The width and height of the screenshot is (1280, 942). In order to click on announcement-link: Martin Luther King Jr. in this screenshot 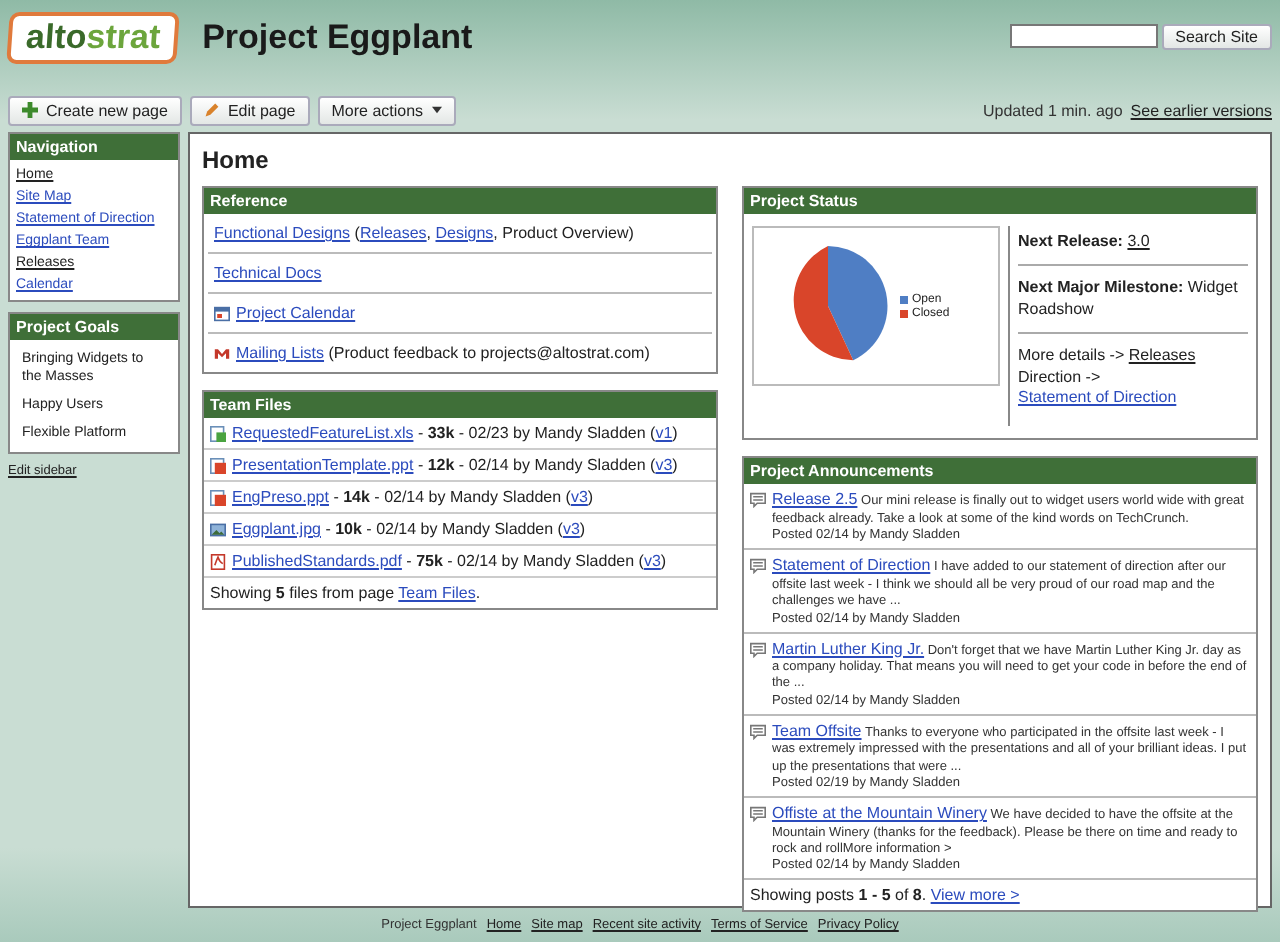, I will do `click(848, 648)`.